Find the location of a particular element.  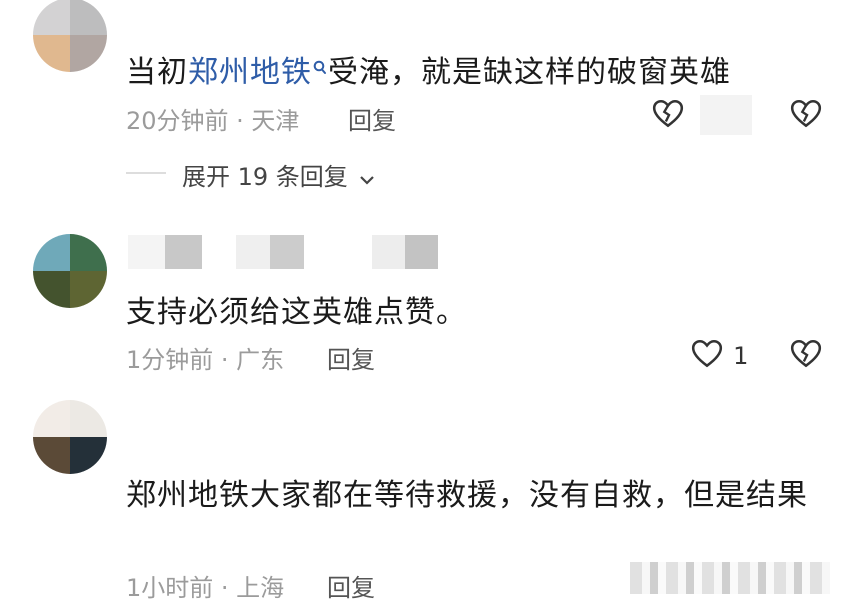

comment-meta: 1小时前 · 上海 is located at coordinates (205, 588).